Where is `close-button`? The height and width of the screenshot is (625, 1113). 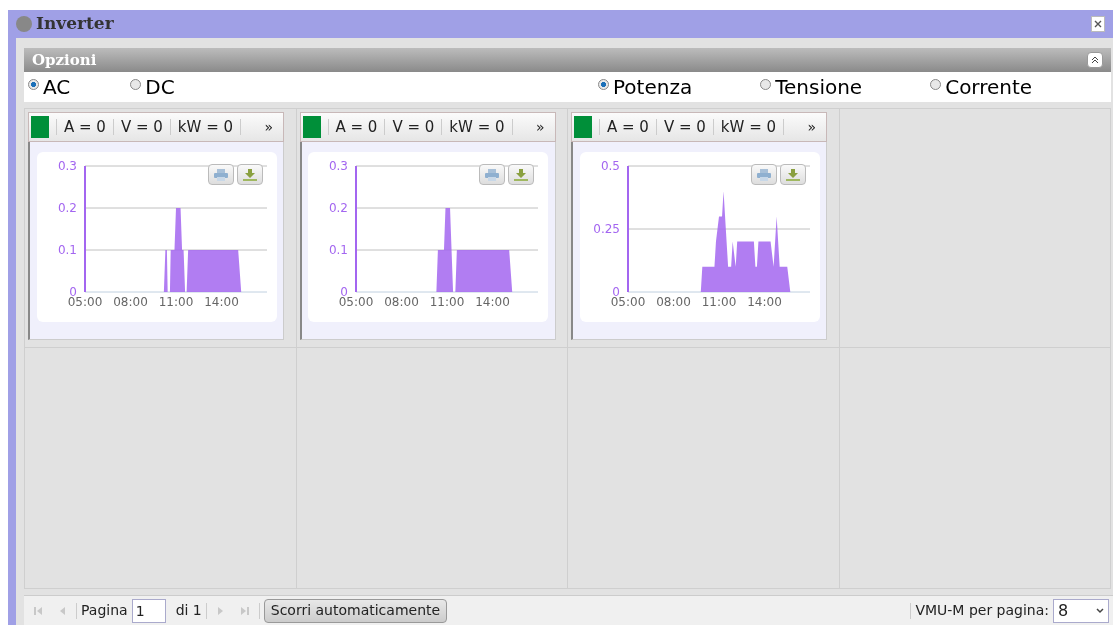 close-button is located at coordinates (1098, 24).